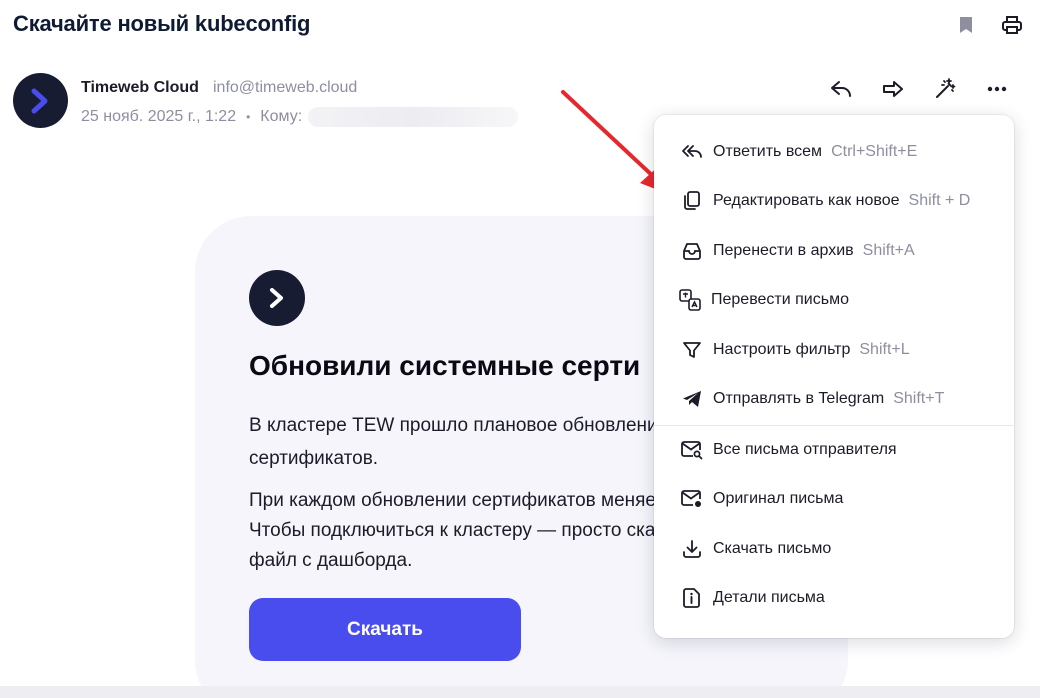  What do you see at coordinates (1012, 25) in the screenshot?
I see `print-icon` at bounding box center [1012, 25].